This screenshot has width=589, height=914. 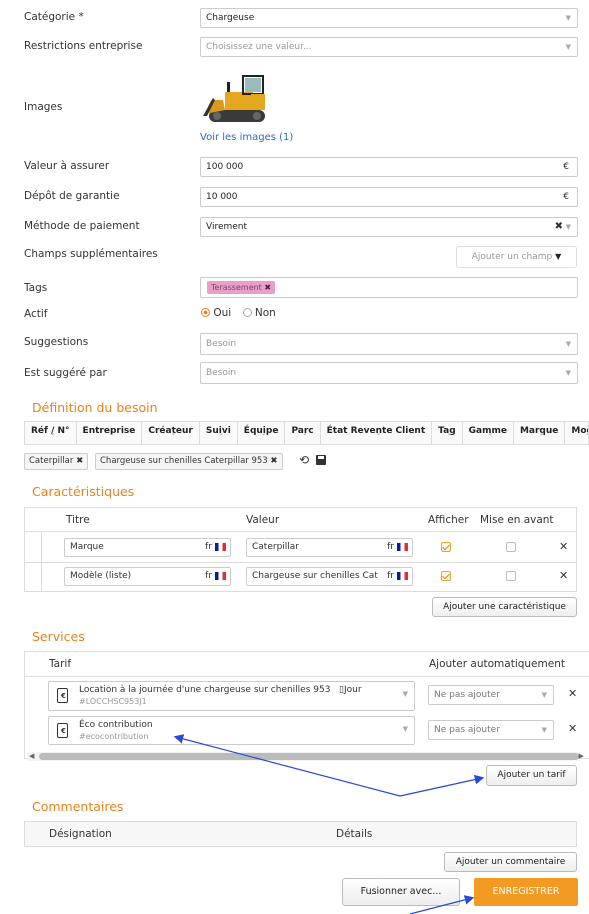 I want to click on arrow-to-ajouter-tarif, so click(x=442, y=785).